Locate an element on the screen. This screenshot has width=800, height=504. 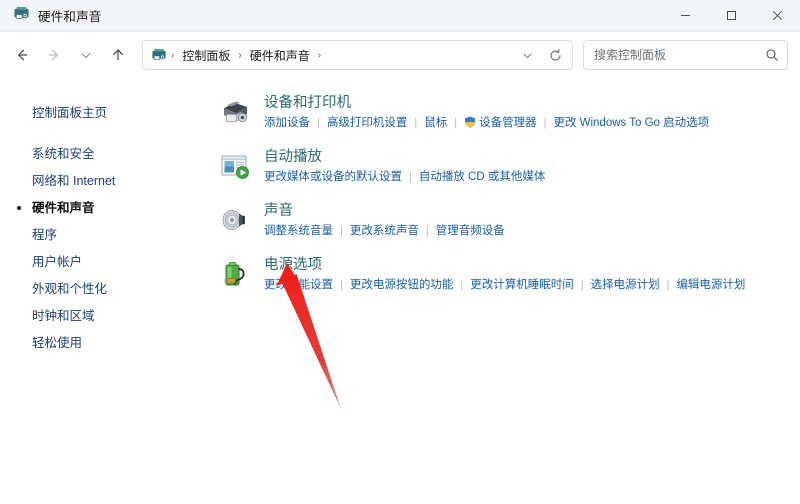
search-input is located at coordinates (679, 55).